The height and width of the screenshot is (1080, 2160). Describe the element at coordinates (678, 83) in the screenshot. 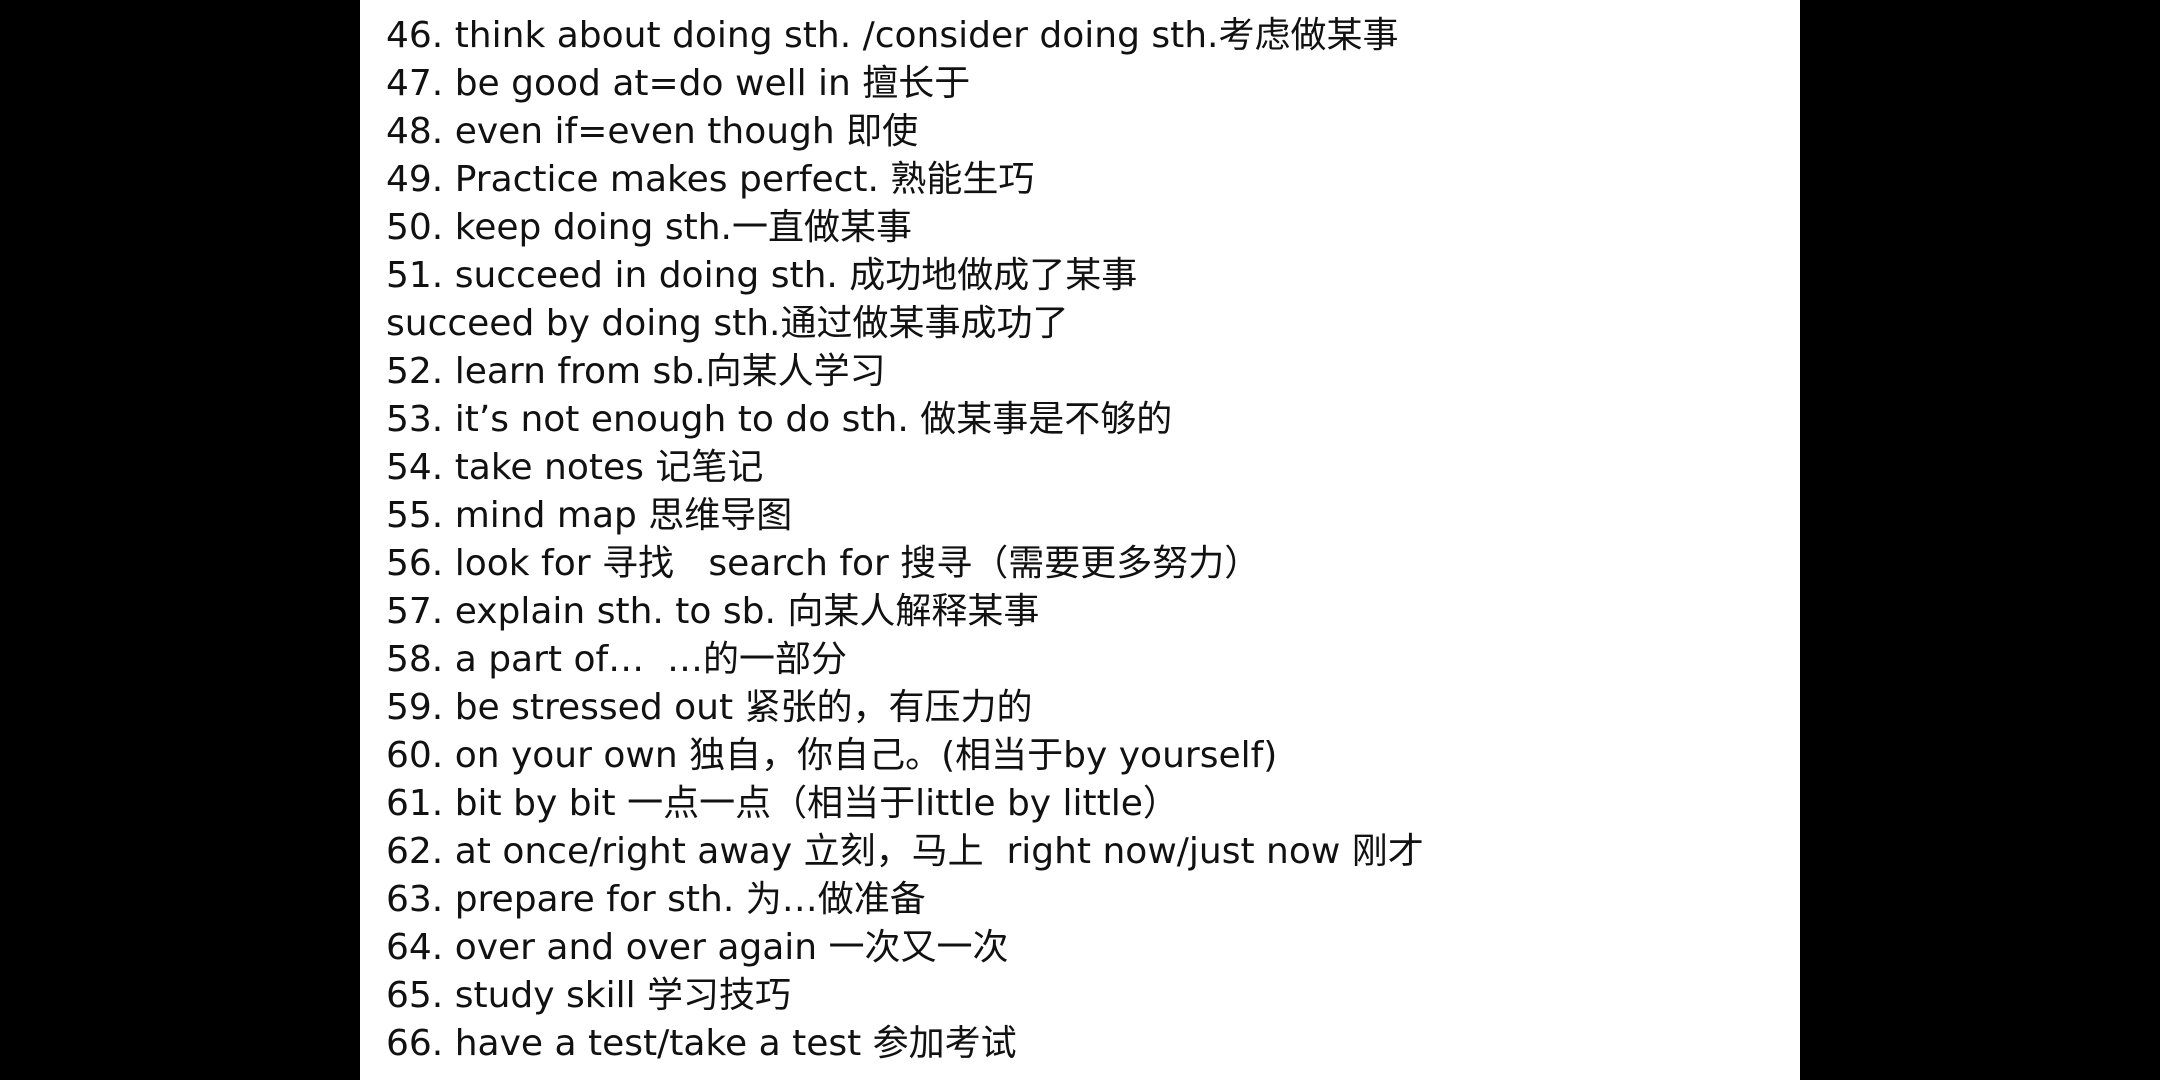

I see `phrase-line: 47. be good at=do well in 擅长于` at that location.